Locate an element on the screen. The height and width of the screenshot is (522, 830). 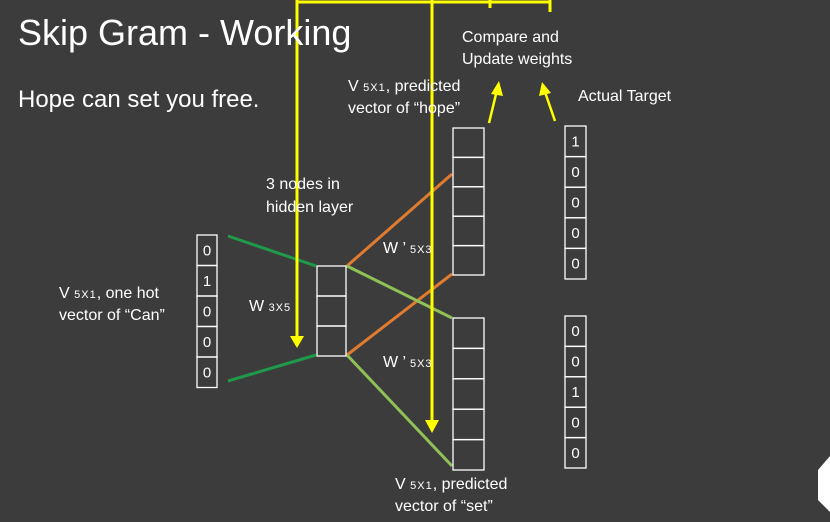
slide-subtitle: Hope can set you free. is located at coordinates (139, 99).